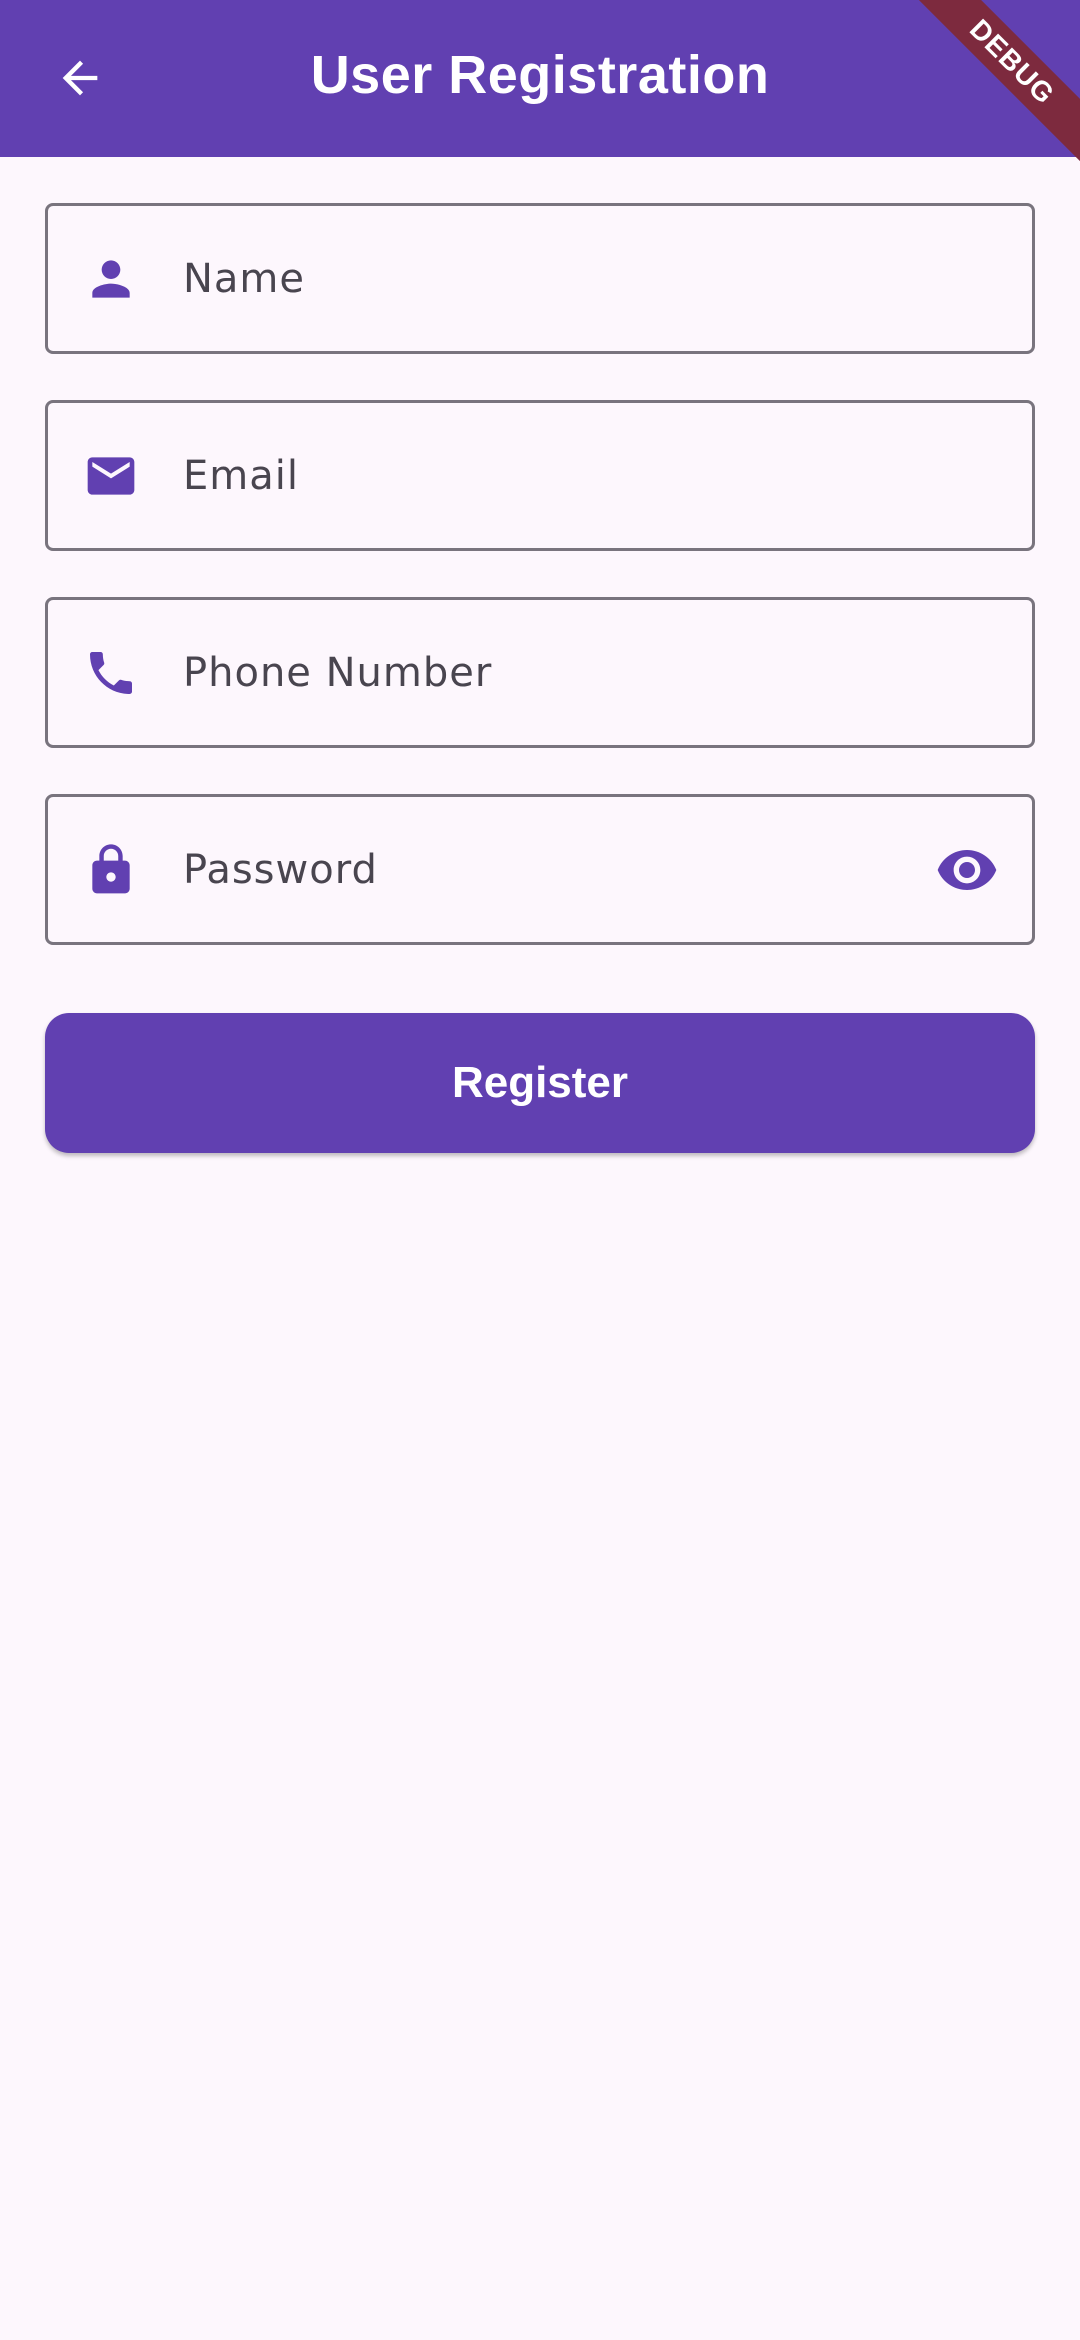 This screenshot has width=1080, height=2340. What do you see at coordinates (111, 279) in the screenshot?
I see `person-icon` at bounding box center [111, 279].